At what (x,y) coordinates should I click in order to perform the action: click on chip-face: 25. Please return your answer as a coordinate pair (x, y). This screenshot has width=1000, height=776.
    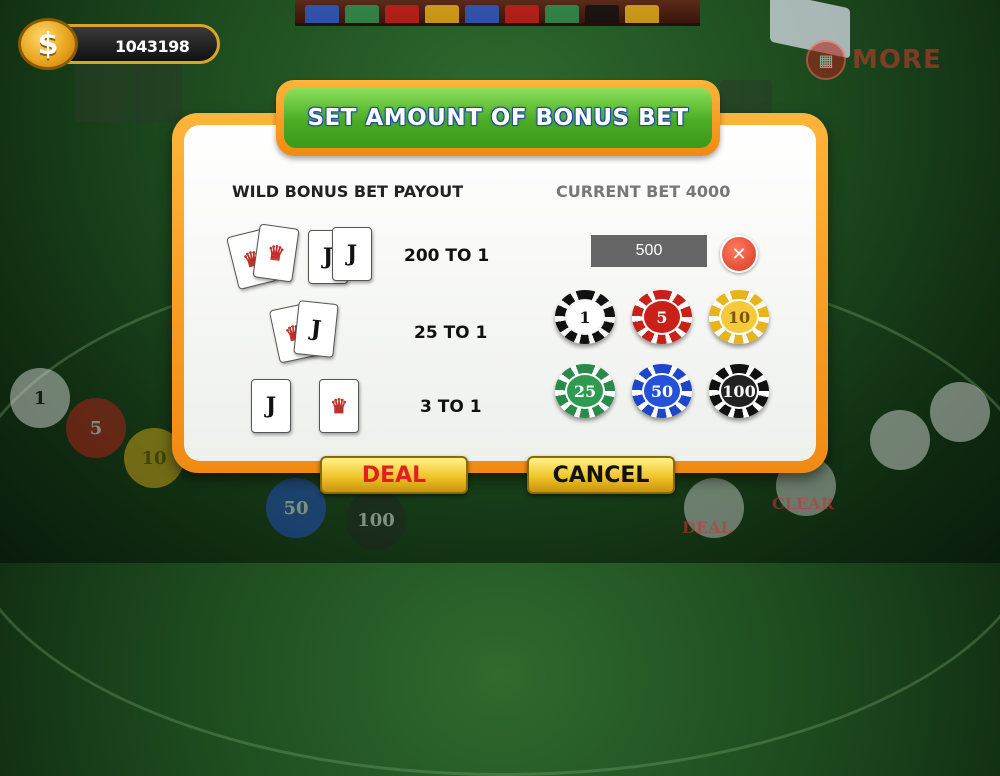
    Looking at the image, I should click on (585, 391).